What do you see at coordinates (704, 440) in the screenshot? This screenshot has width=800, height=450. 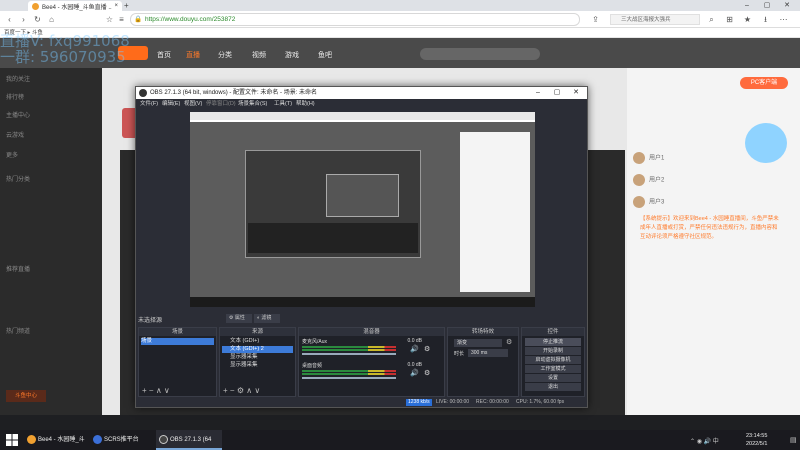 I see `system-tray-icons: ⌃ ◉ 🔊 中` at bounding box center [704, 440].